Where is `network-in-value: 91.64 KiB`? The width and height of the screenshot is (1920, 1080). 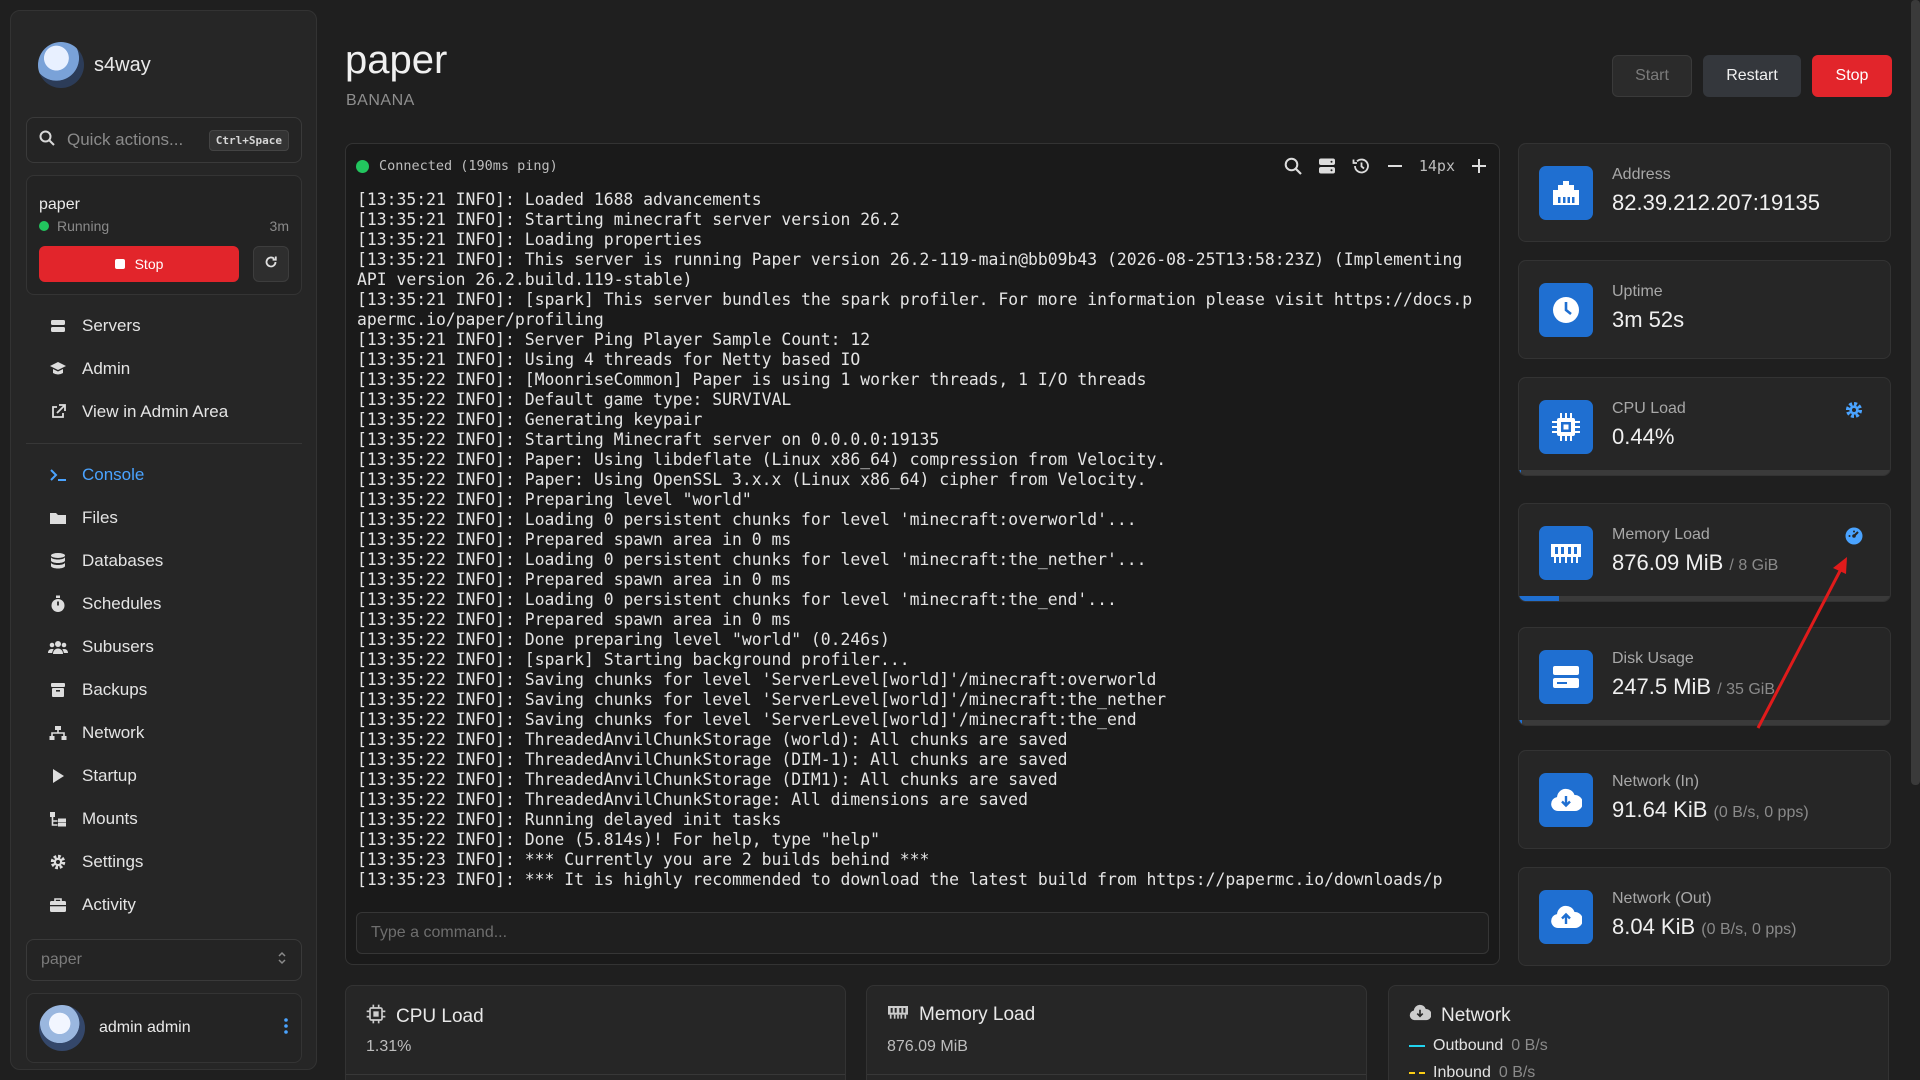 network-in-value: 91.64 KiB is located at coordinates (1660, 809).